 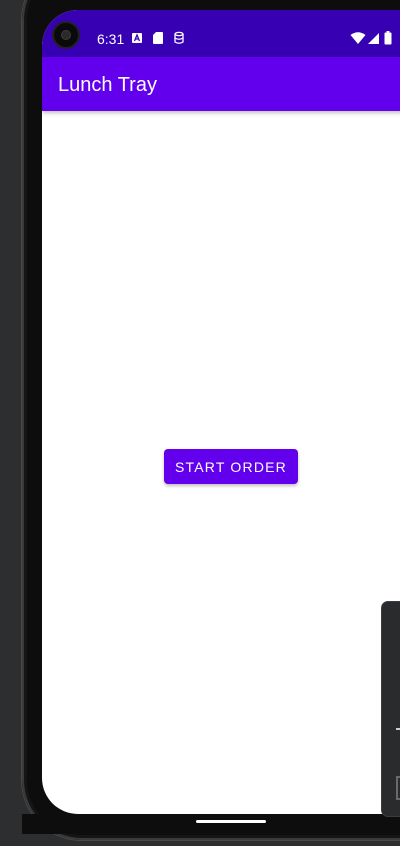 What do you see at coordinates (107, 85) in the screenshot?
I see `app-title: Lunch Tray` at bounding box center [107, 85].